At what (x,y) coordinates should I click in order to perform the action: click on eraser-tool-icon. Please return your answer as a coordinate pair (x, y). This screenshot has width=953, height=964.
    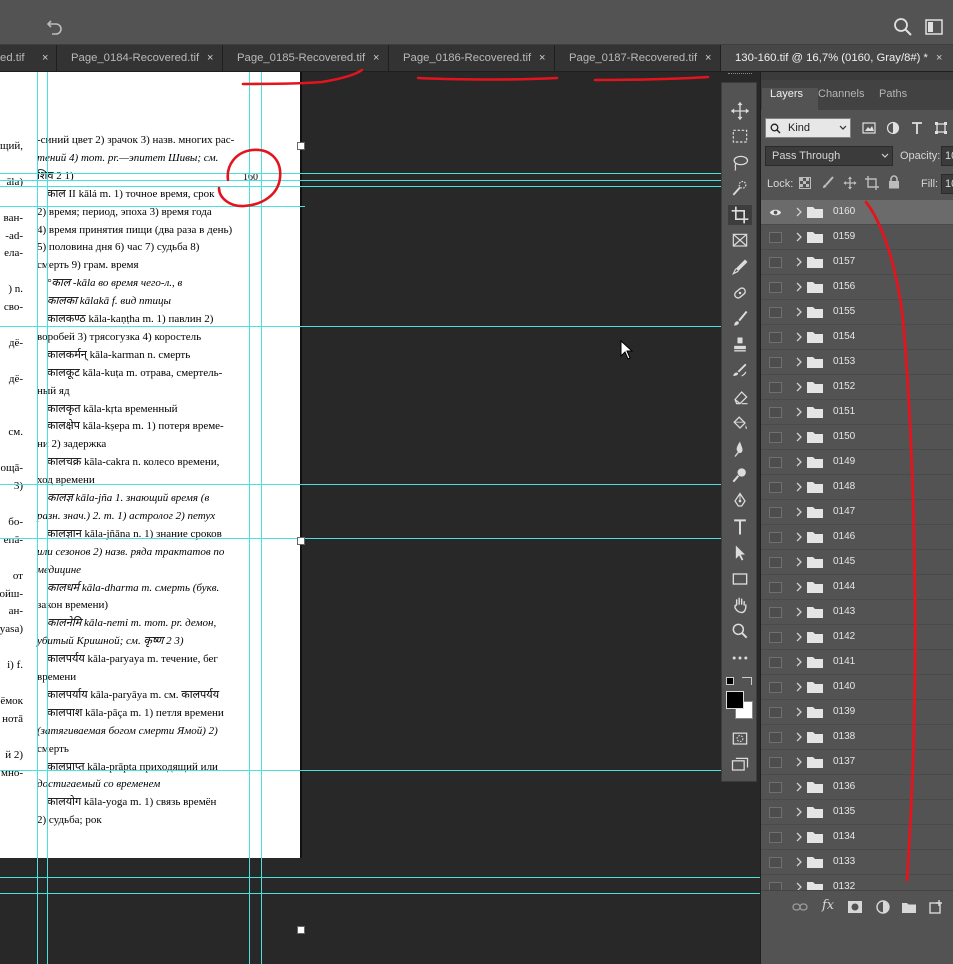
    Looking at the image, I should click on (740, 397).